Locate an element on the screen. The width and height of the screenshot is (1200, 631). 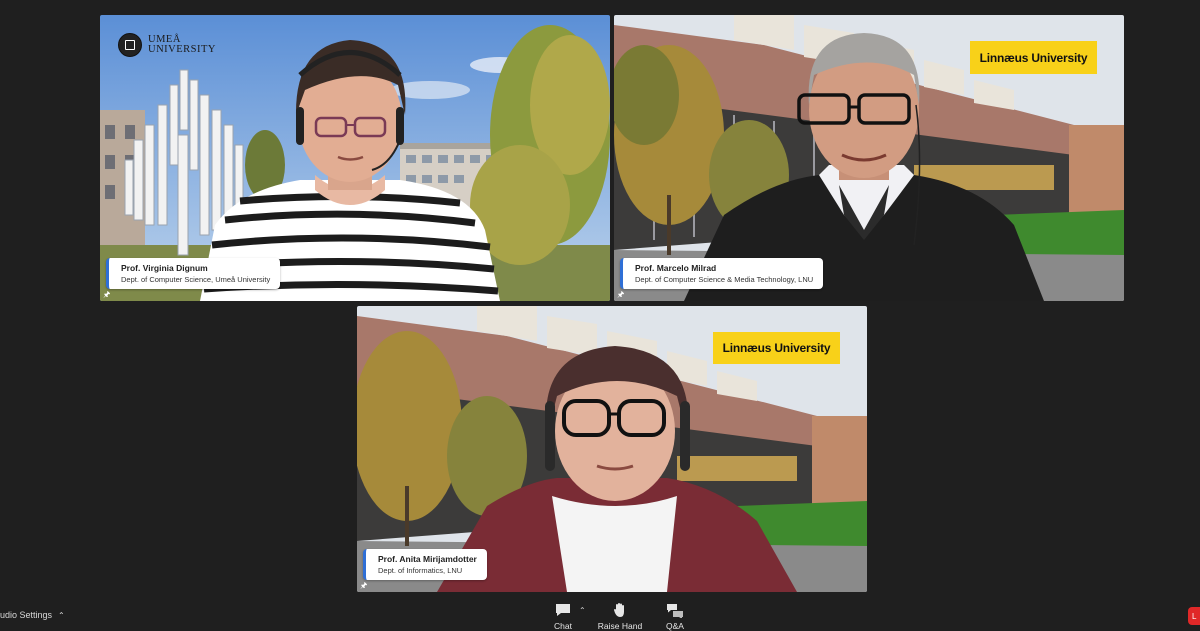
leave-label: L is located at coordinates (1194, 616).